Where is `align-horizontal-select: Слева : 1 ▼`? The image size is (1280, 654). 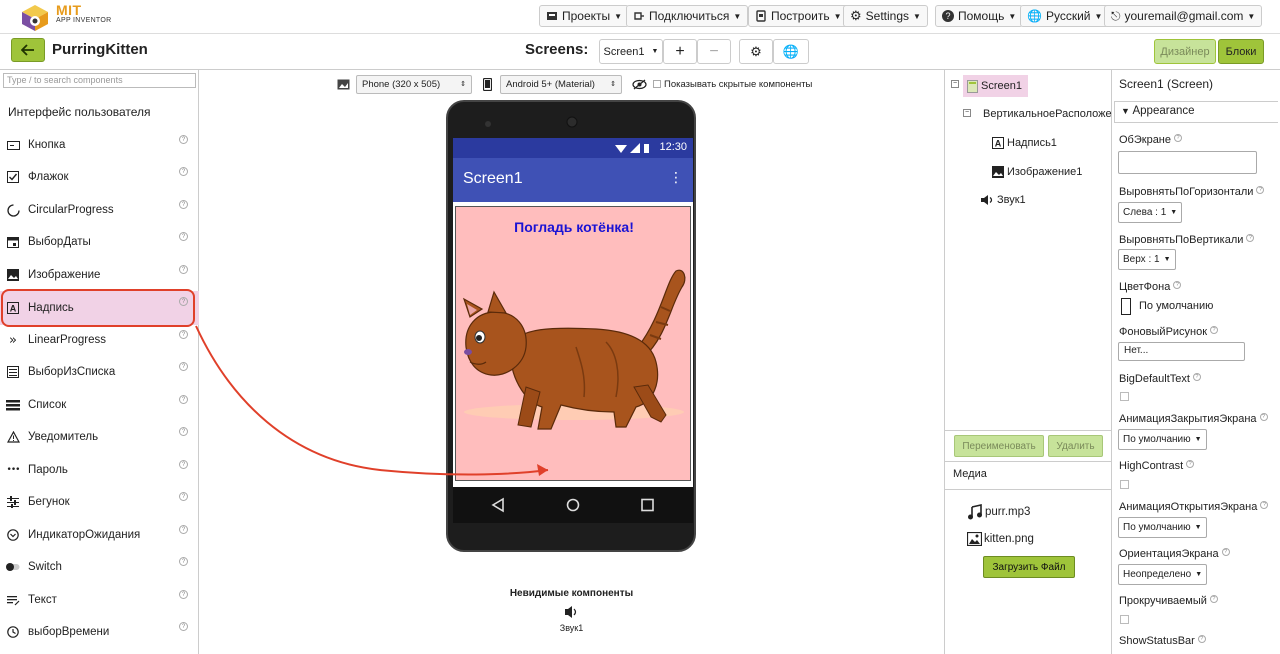 align-horizontal-select: Слева : 1 ▼ is located at coordinates (1150, 212).